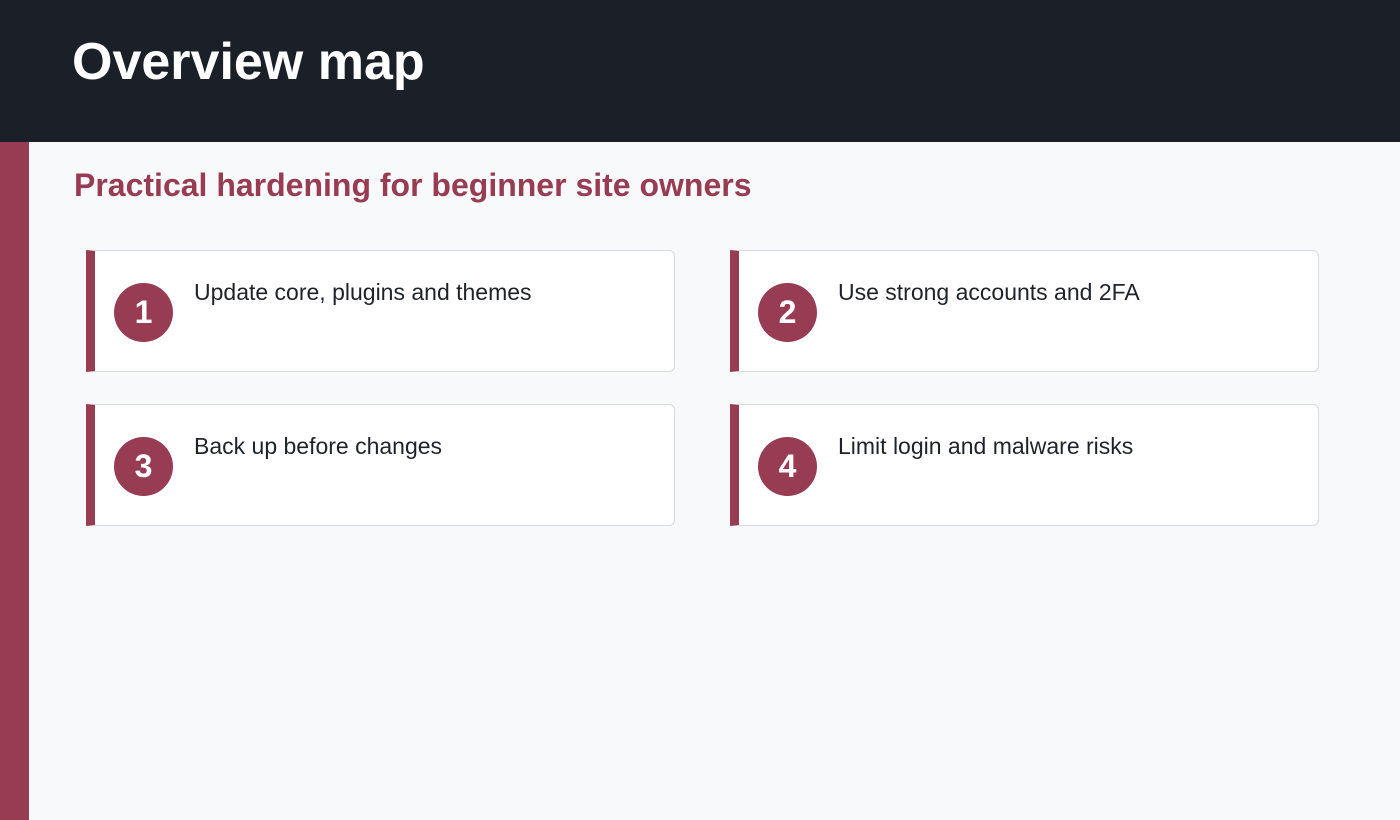 The width and height of the screenshot is (1400, 820). I want to click on step-text: Update core, plugins and themes, so click(363, 292).